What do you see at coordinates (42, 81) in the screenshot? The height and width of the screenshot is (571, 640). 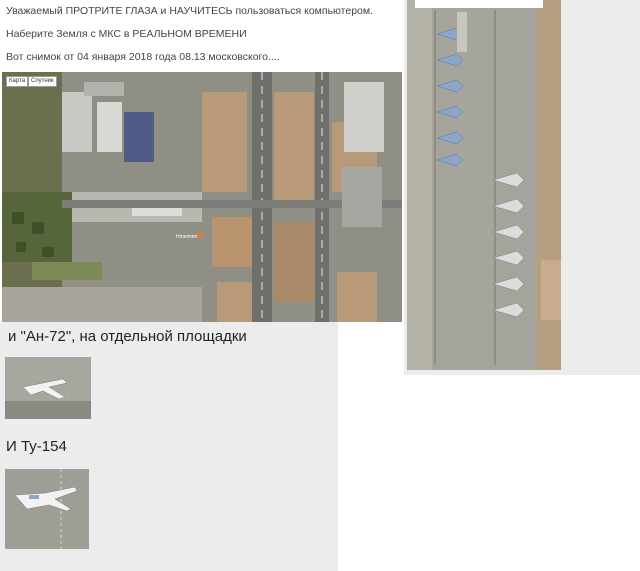 I see `satellite-type-button: Спутник` at bounding box center [42, 81].